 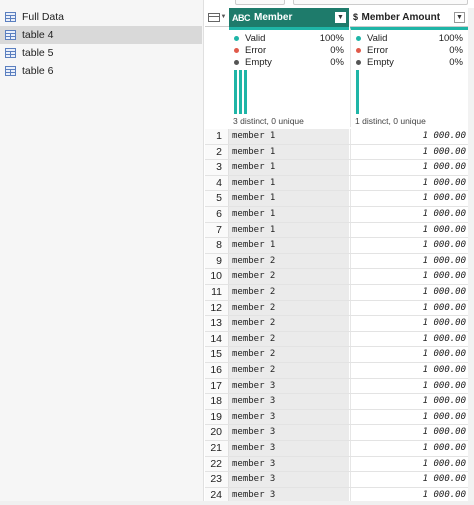 I want to click on row-number: 13, so click(x=217, y=323).